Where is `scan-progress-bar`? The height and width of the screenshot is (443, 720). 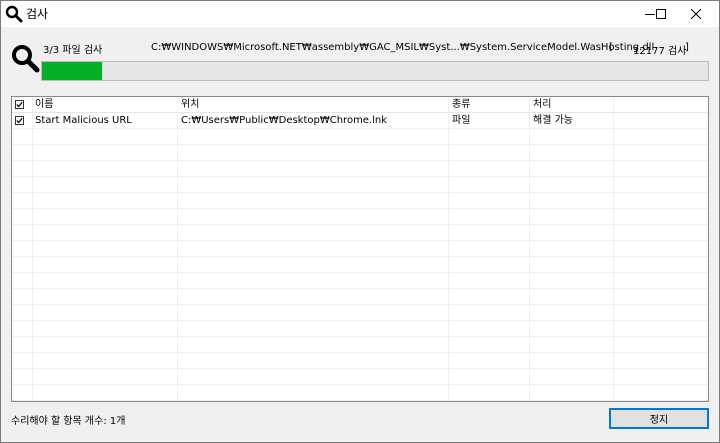 scan-progress-bar is located at coordinates (375, 71).